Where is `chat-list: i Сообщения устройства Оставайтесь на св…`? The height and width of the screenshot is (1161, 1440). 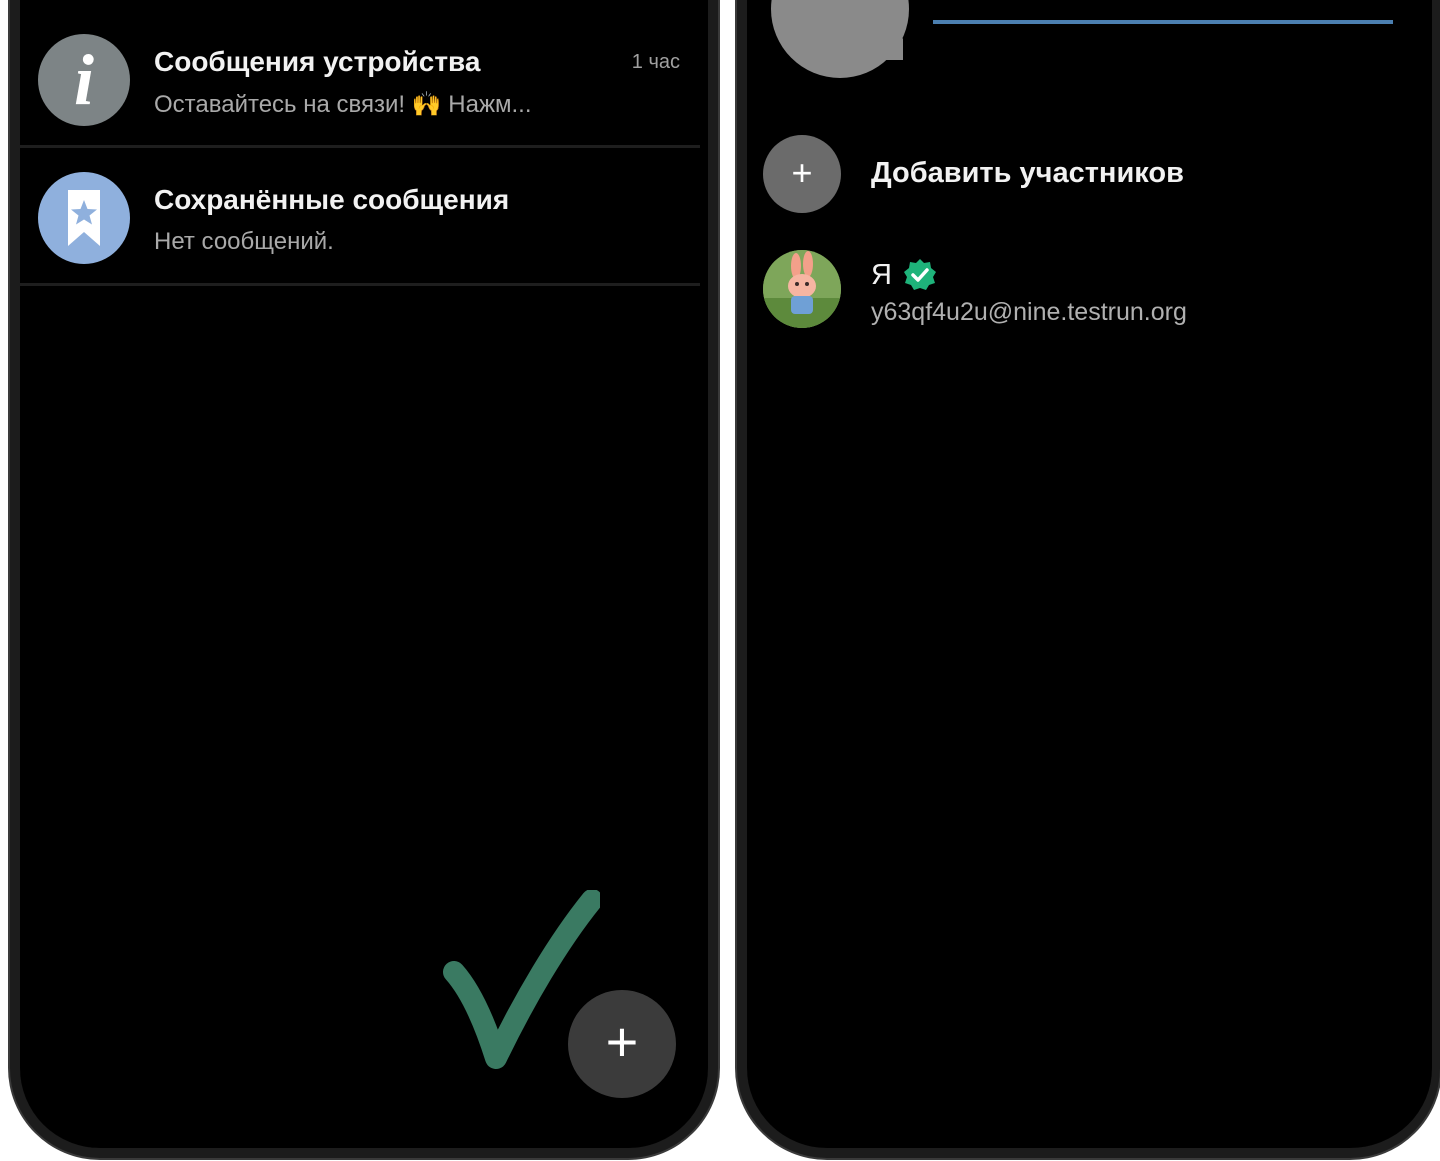
chat-list: i Сообщения устройства Оставайтесь на св… is located at coordinates (360, 148).